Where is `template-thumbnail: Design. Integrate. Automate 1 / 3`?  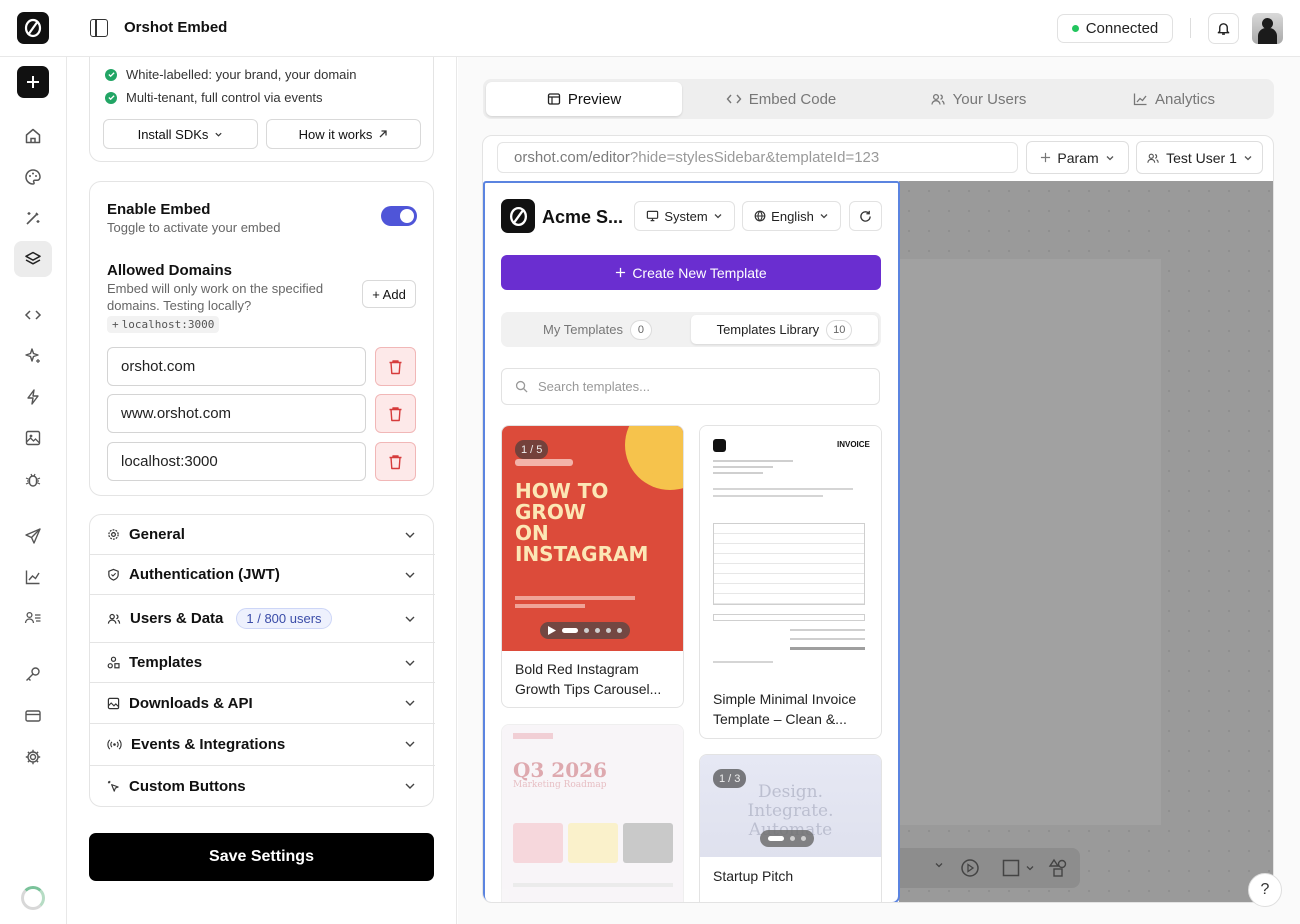
template-thumbnail: Design. Integrate. Automate 1 / 3 is located at coordinates (790, 806).